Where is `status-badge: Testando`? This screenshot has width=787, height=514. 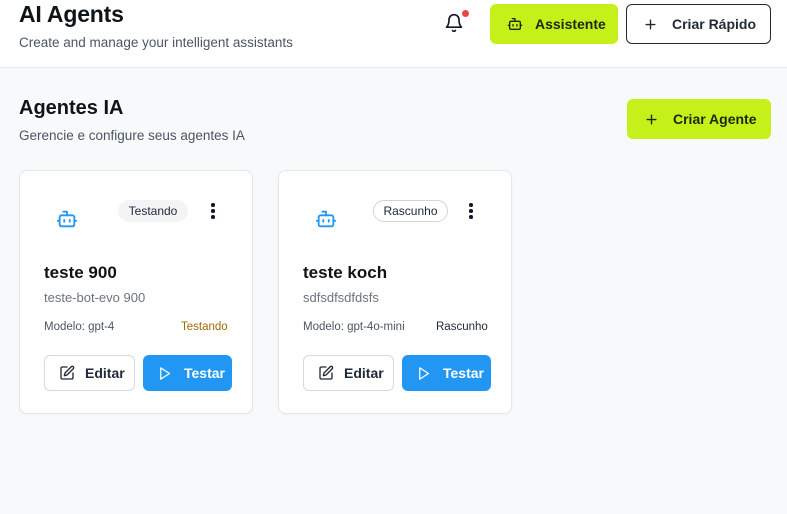
status-badge: Testando is located at coordinates (153, 211).